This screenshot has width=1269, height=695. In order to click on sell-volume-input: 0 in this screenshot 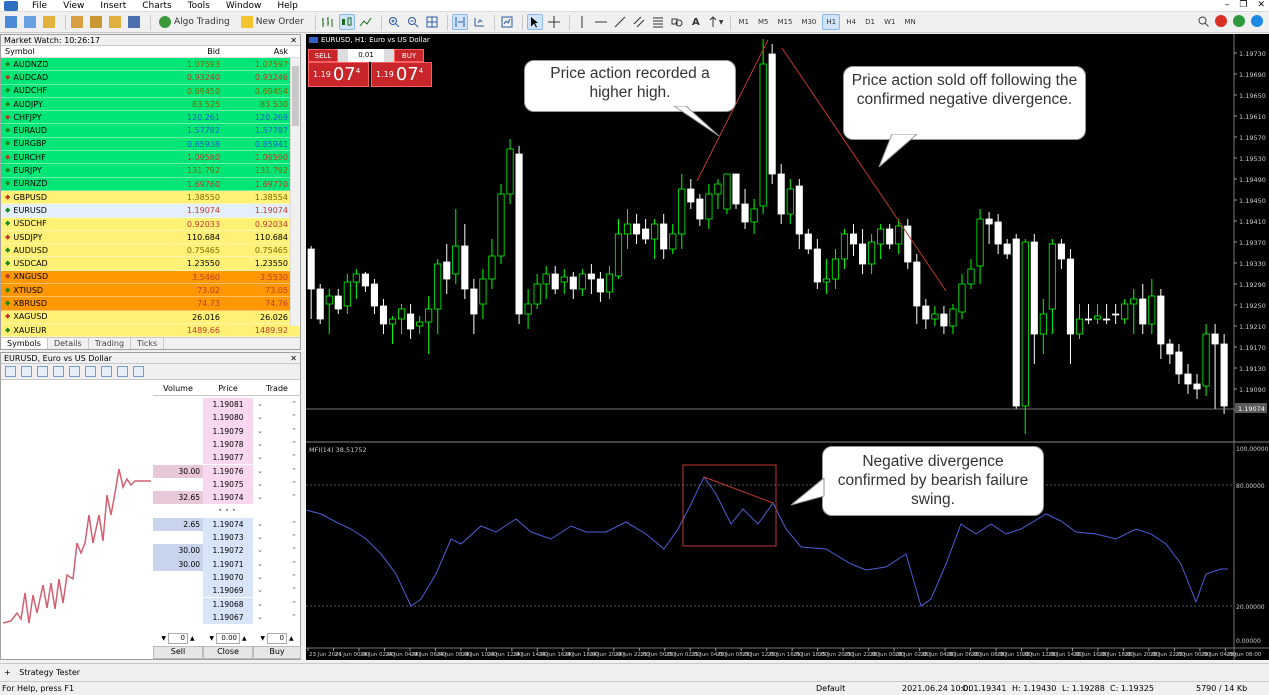, I will do `click(178, 638)`.